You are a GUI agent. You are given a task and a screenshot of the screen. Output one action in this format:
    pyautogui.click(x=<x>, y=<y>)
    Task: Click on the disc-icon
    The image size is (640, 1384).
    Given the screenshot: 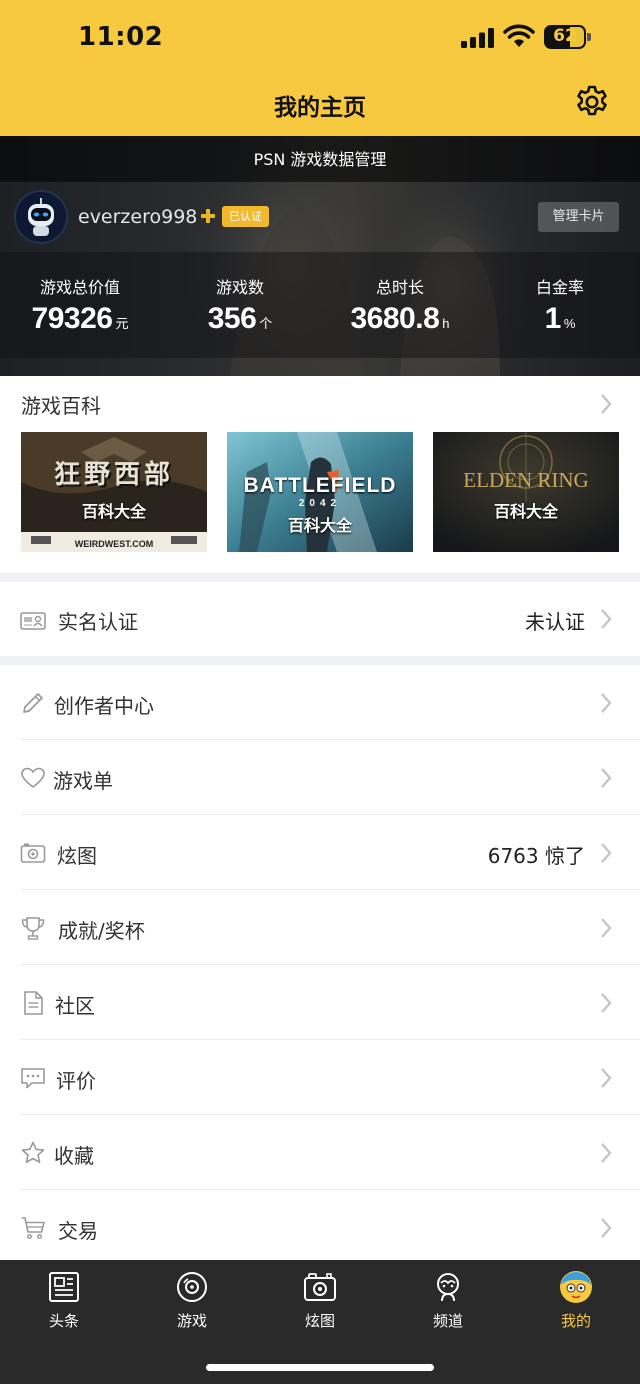 What is the action you would take?
    pyautogui.click(x=192, y=1287)
    